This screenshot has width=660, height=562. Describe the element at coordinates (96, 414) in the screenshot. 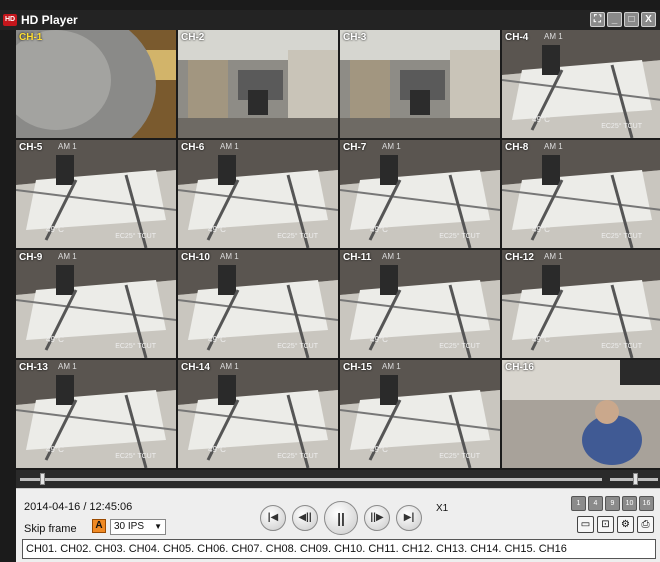

I see `video-tile-ch13: CH-13 AM 1 49°C EC25° TCUT` at that location.